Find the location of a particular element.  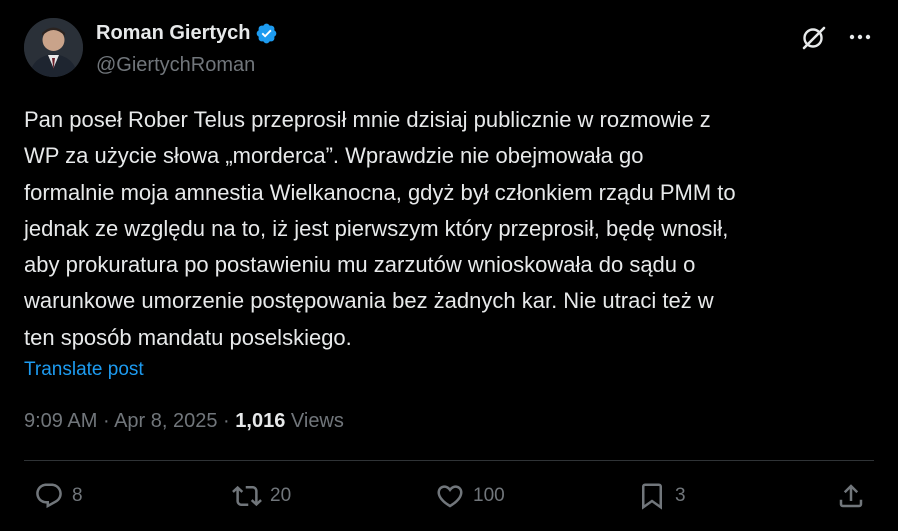

divider is located at coordinates (449, 460).